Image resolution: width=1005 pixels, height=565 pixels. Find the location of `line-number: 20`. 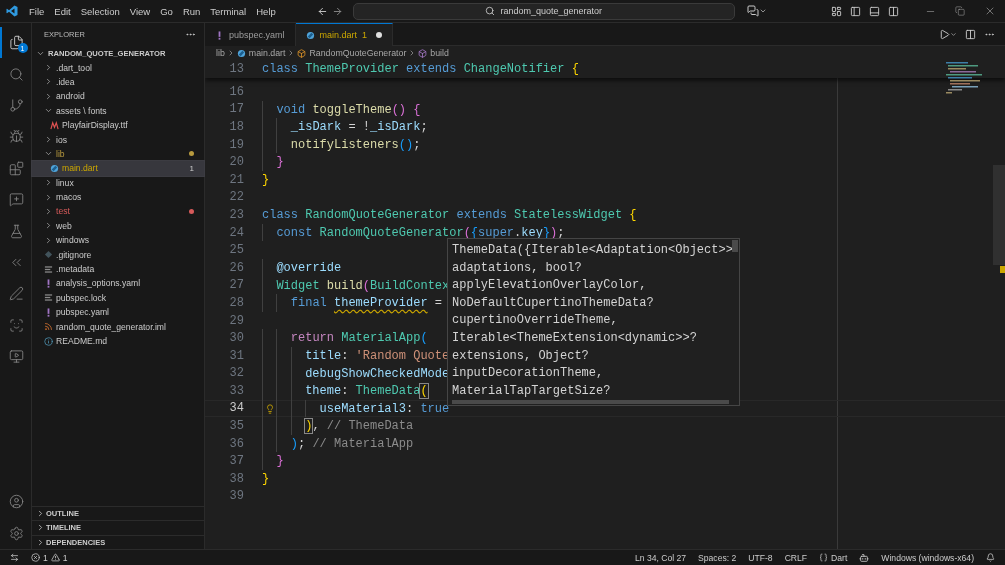

line-number: 20 is located at coordinates (236, 162).